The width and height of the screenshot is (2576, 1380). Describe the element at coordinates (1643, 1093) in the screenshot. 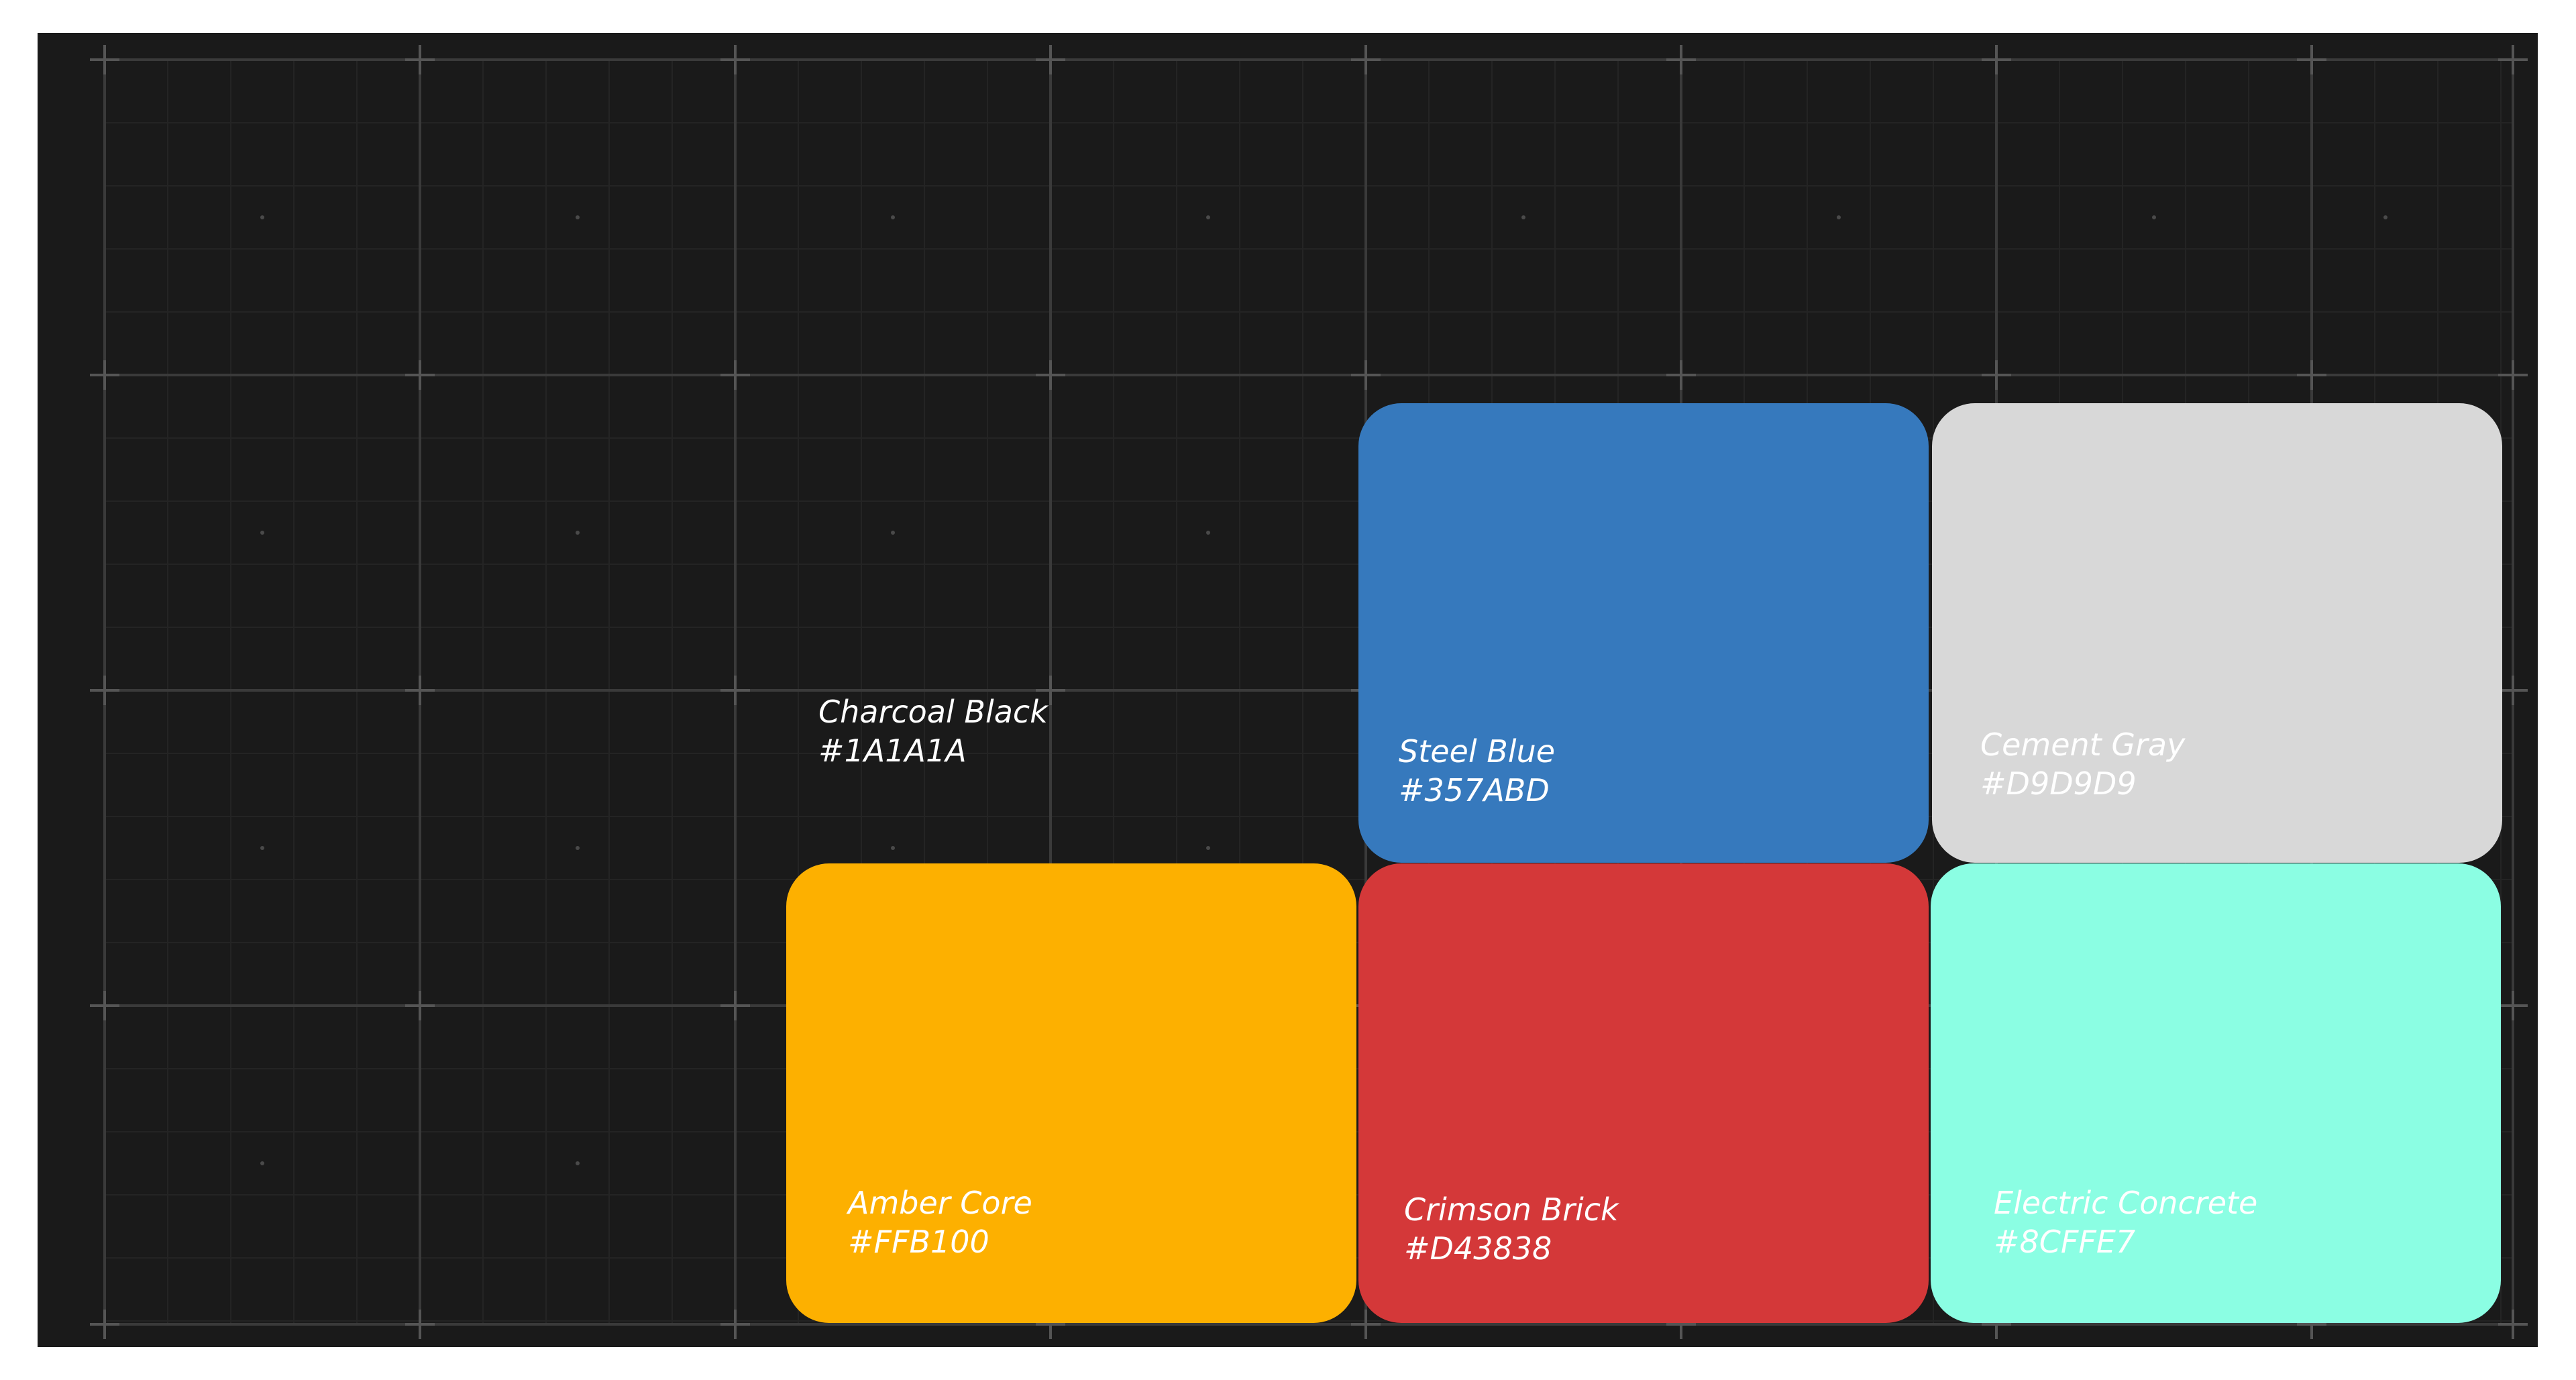

I see `swatch-crimson-brick: Crimson Brick #D43838` at that location.